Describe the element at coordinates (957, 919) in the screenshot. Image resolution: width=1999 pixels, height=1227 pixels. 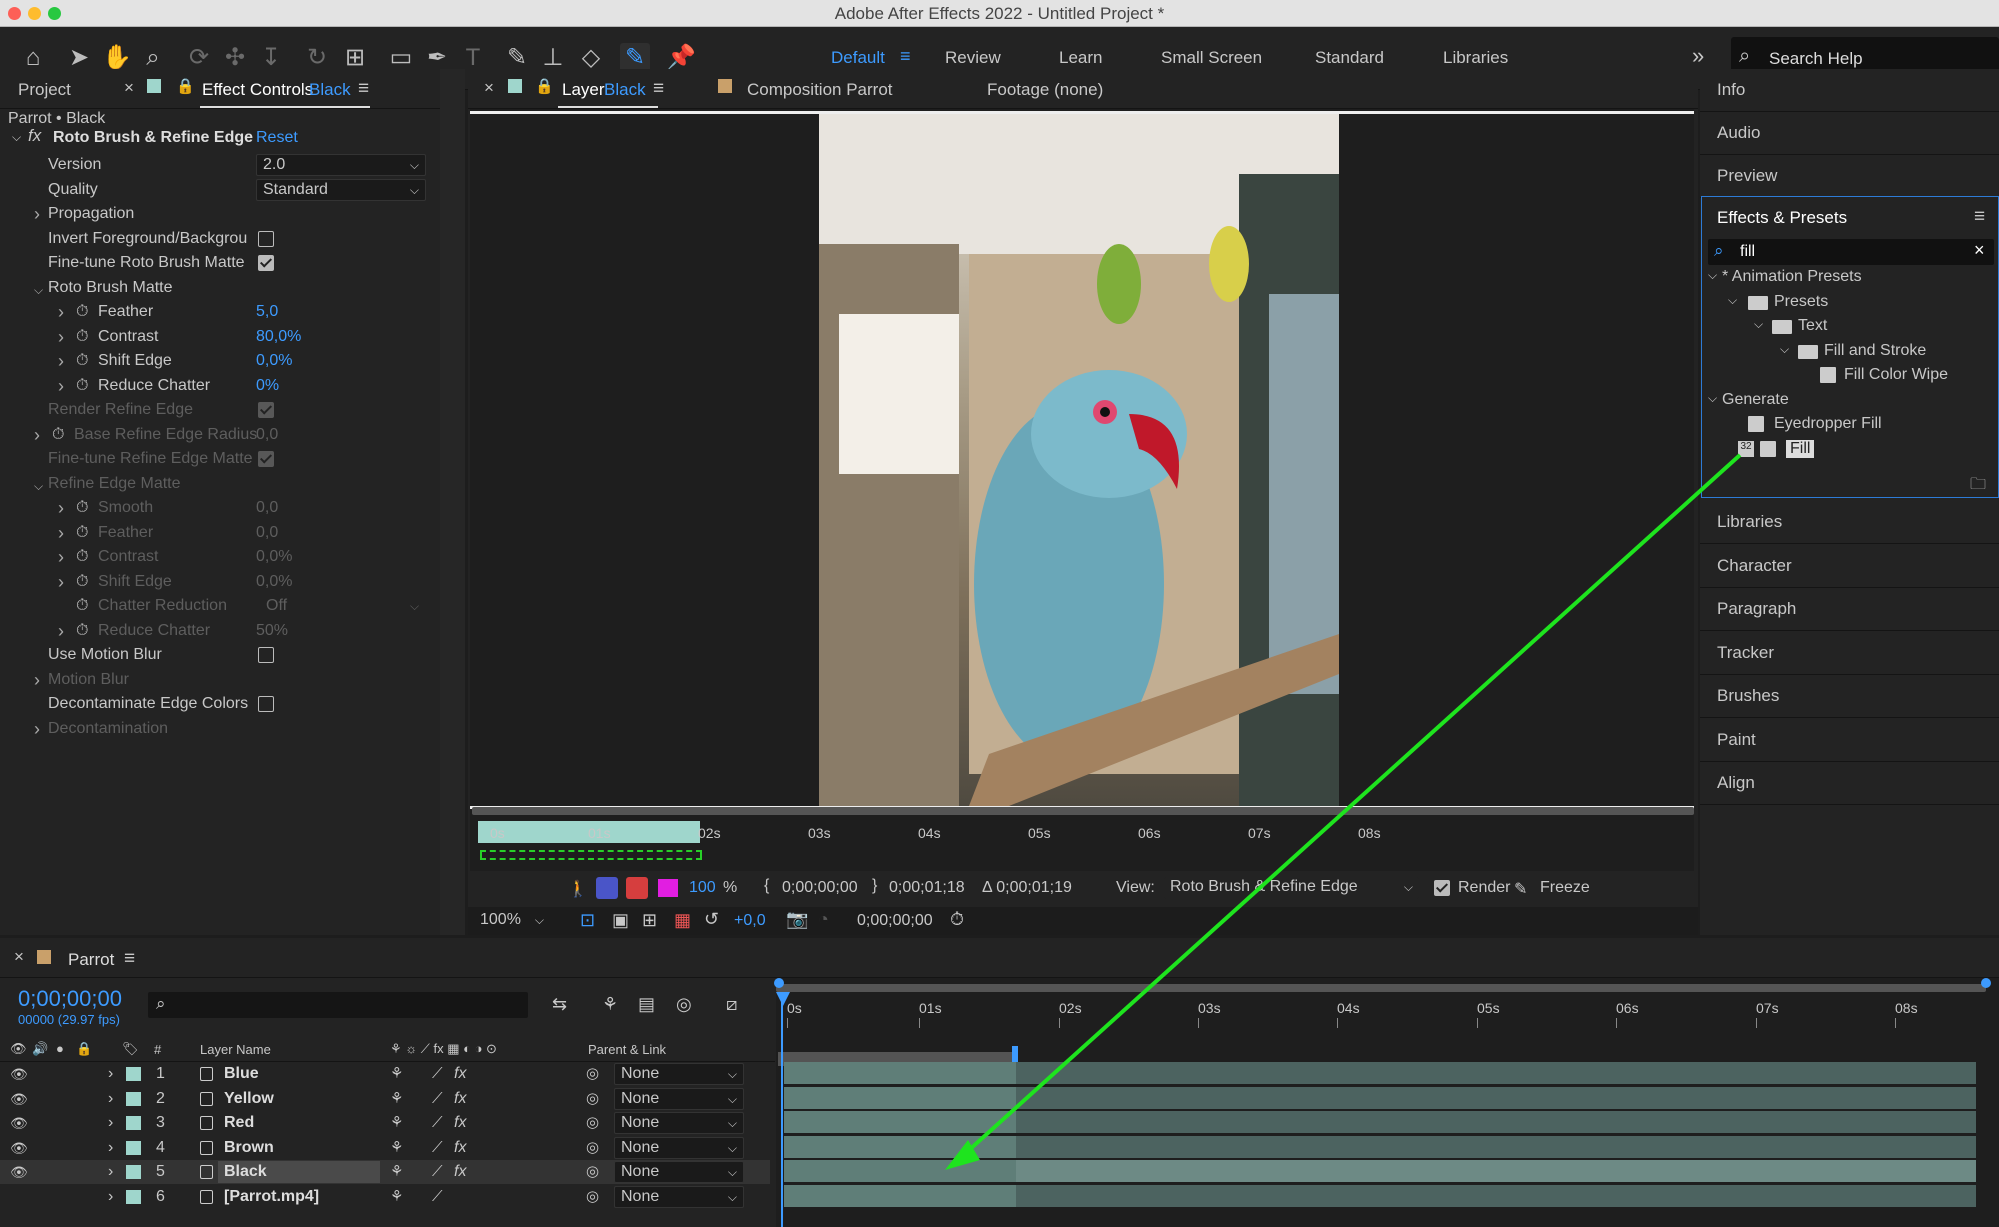
I see `go-to-time-icon: ⏱` at that location.